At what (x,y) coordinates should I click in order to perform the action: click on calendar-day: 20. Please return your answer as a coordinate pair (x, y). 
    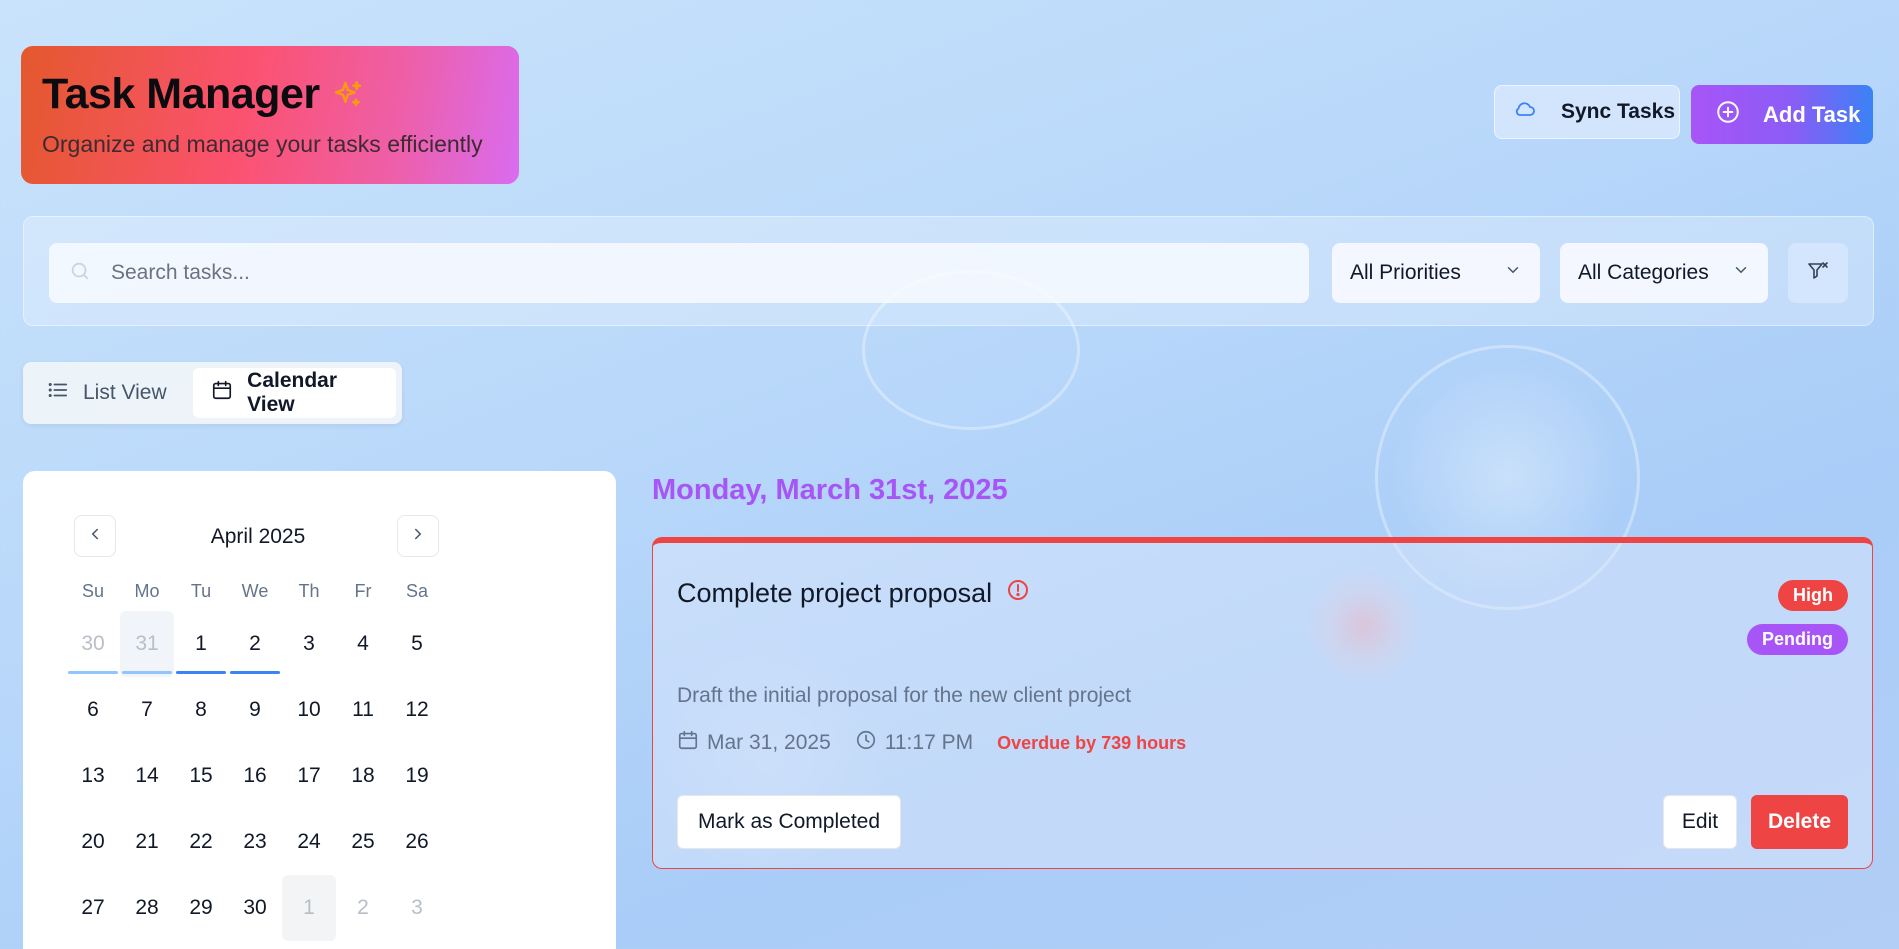
    Looking at the image, I should click on (93, 842).